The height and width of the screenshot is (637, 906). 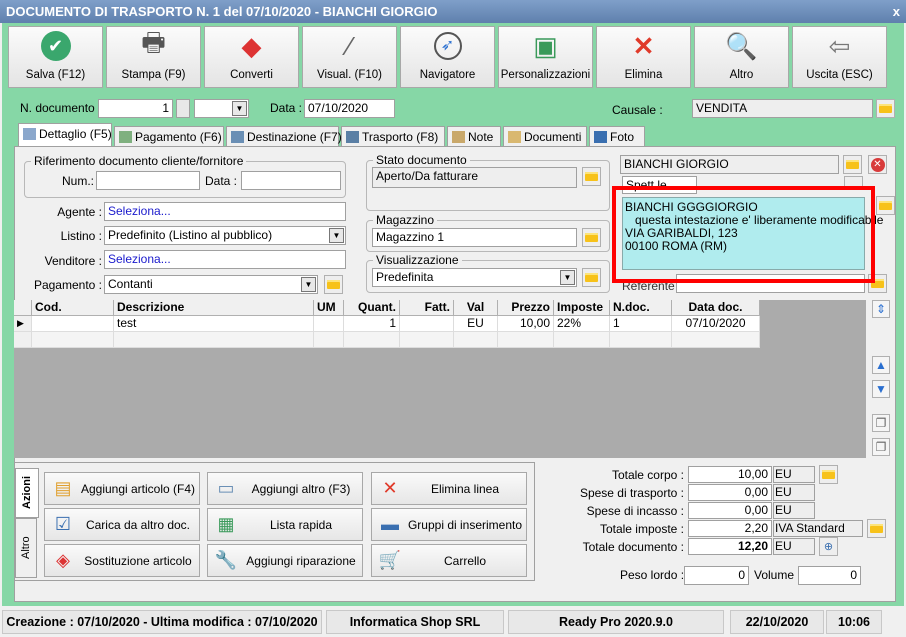 What do you see at coordinates (741, 45) in the screenshot?
I see `magnifier-book-icon: 🔍` at bounding box center [741, 45].